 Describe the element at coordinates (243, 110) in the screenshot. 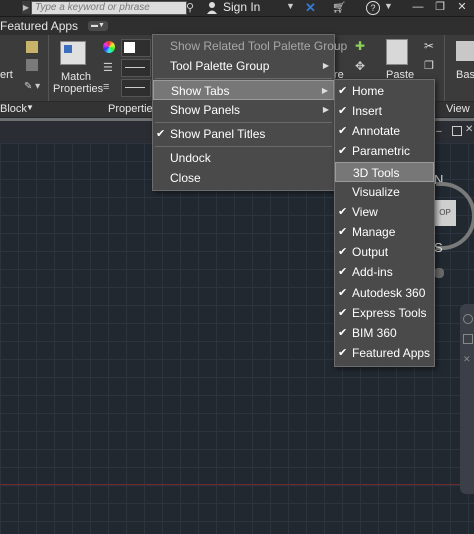

I see `menu-item-show-panels: Show Panels ▶` at that location.